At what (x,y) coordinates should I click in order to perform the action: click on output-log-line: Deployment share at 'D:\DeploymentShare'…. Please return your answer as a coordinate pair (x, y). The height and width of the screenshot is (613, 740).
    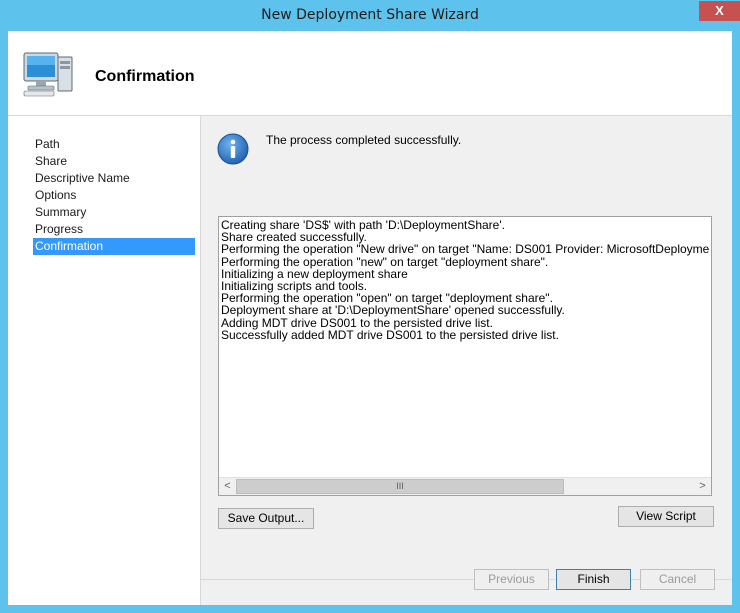
    Looking at the image, I should click on (393, 310).